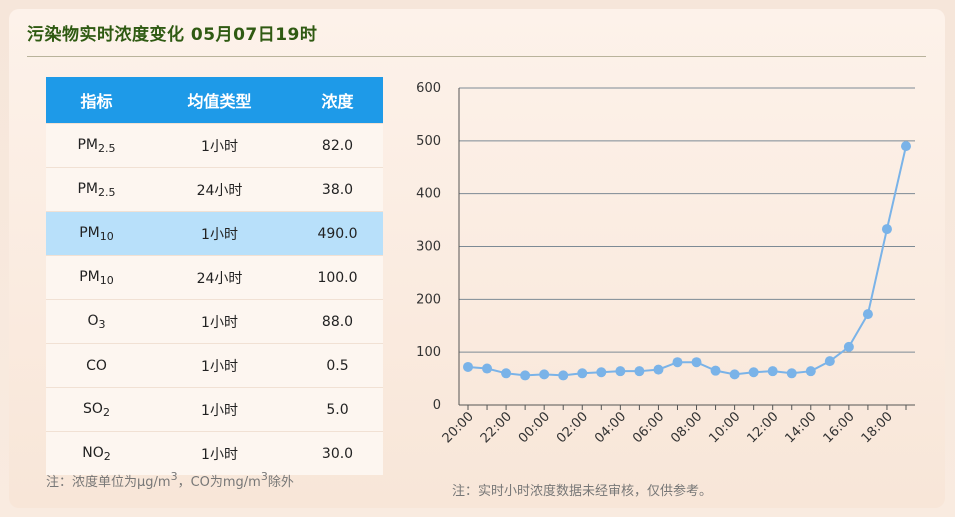 This screenshot has height=517, width=955. I want to click on data-note: 注：实时小时浓度数据未经审核，仅供参考。, so click(582, 491).